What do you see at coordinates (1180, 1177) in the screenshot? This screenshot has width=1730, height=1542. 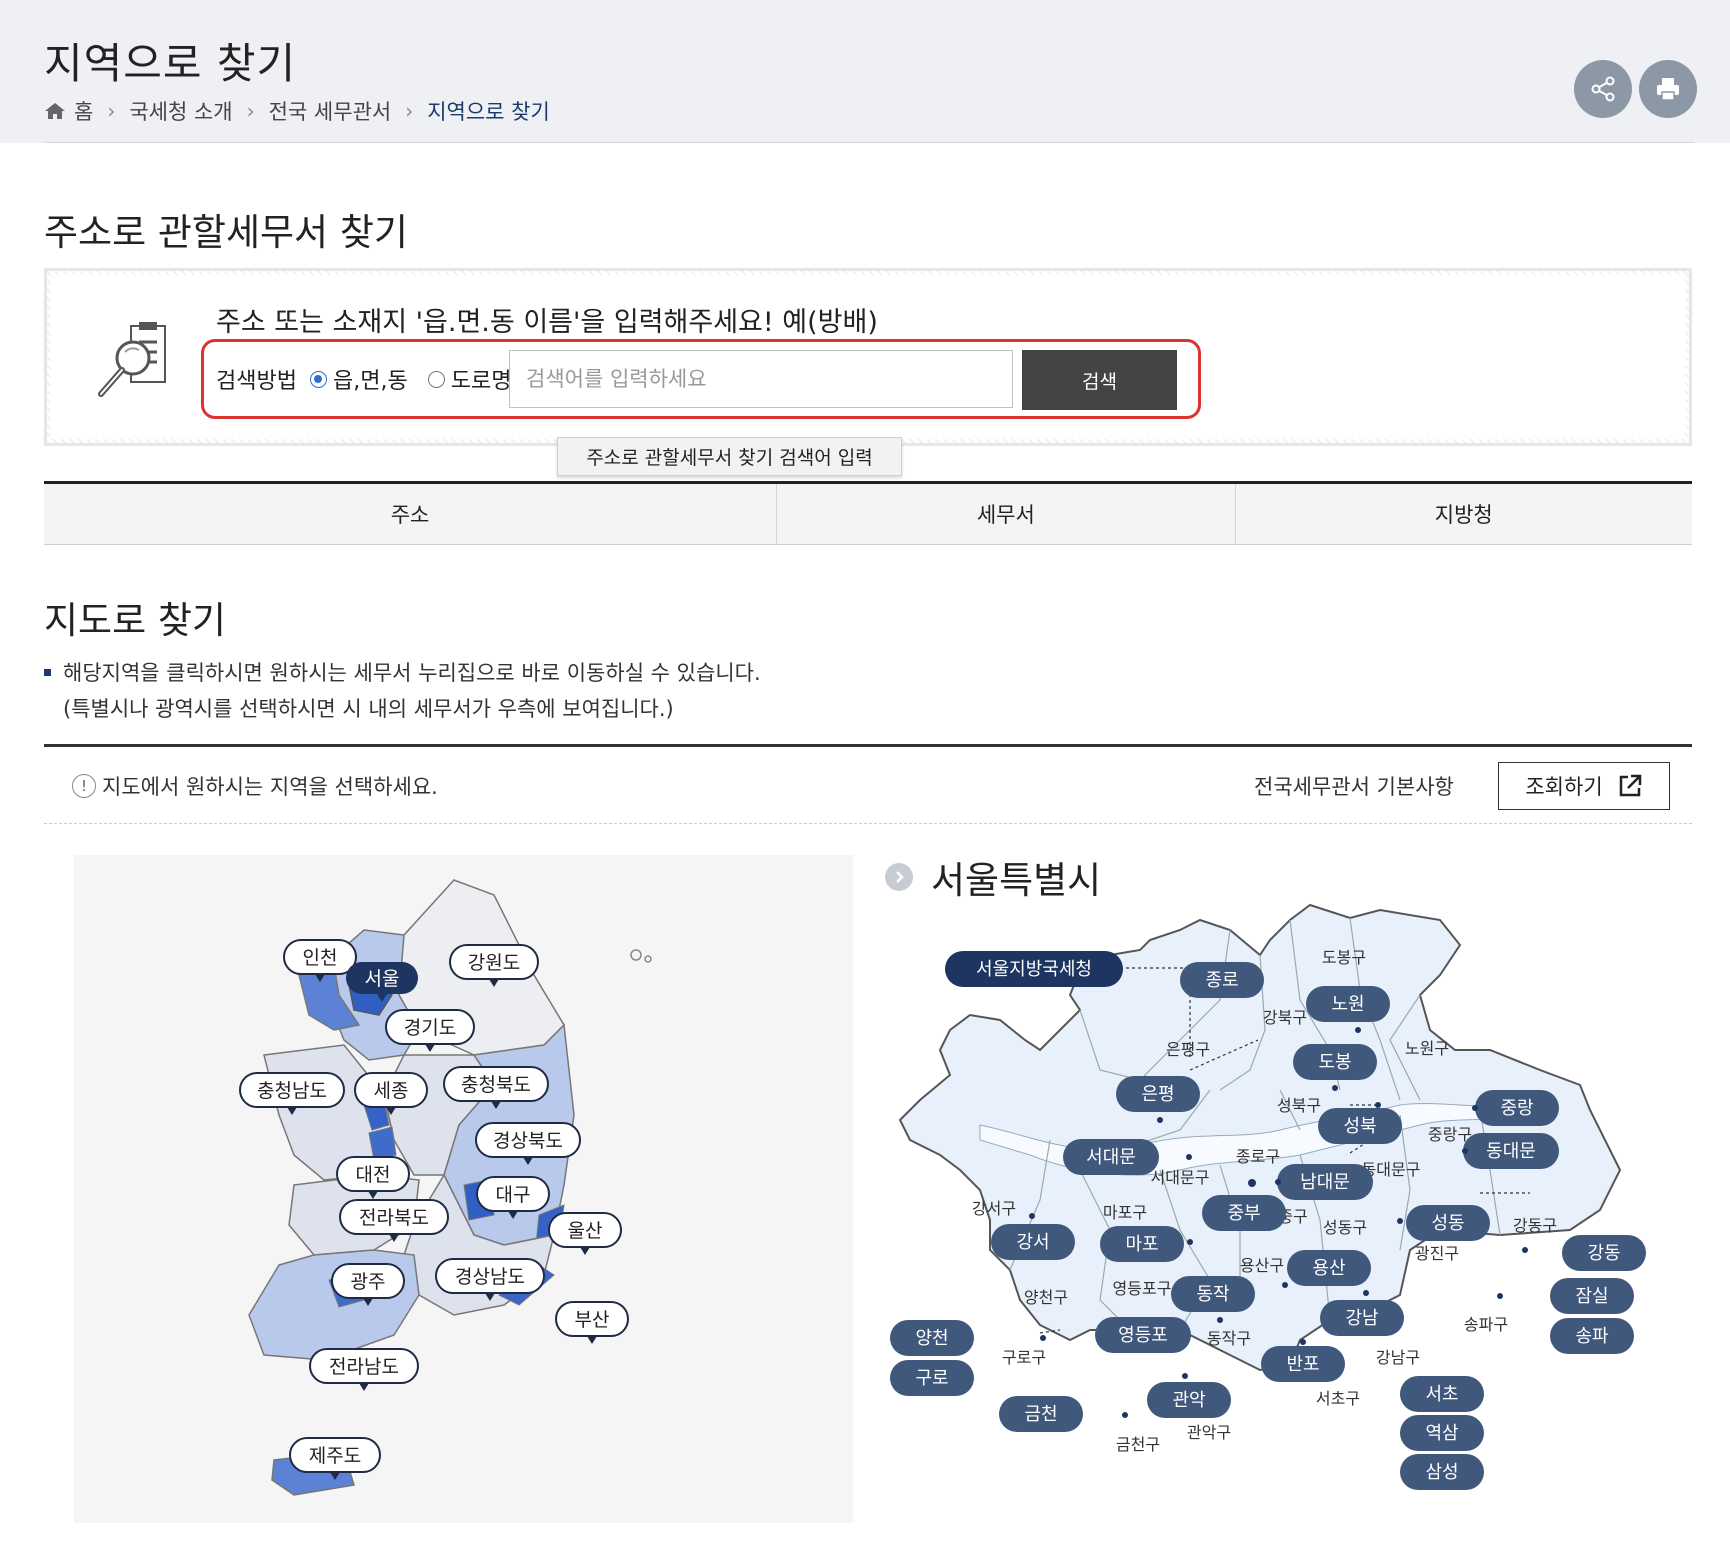 I see `district-seodaemun: 서대문구` at bounding box center [1180, 1177].